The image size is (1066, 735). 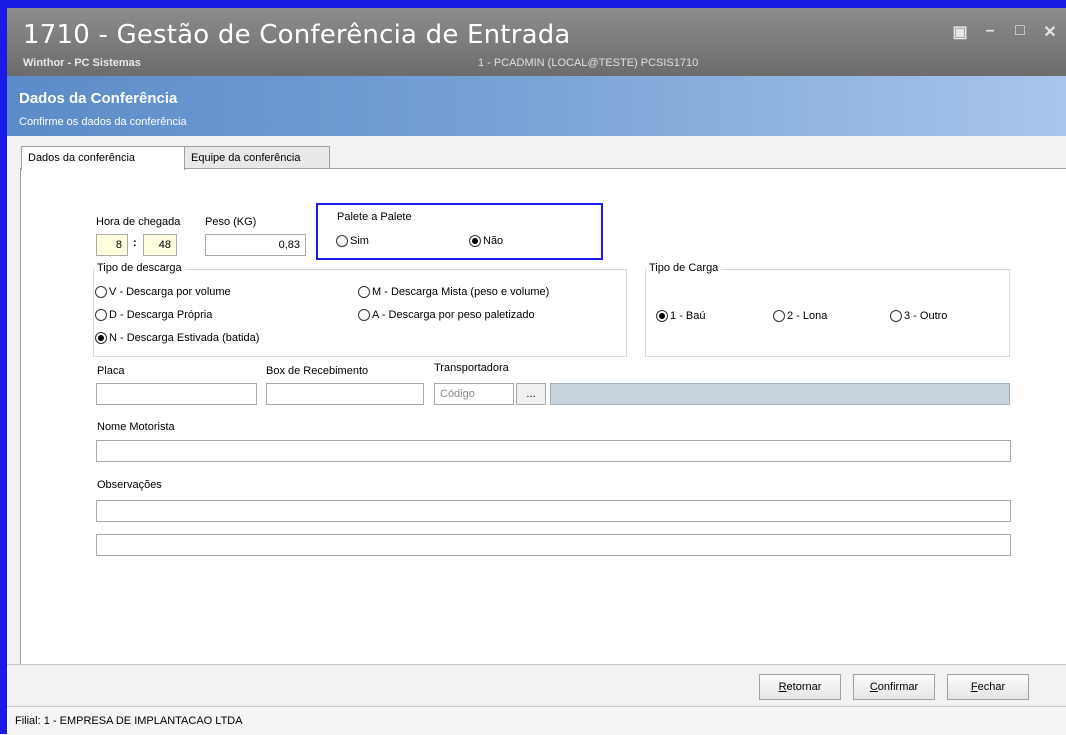 I want to click on box-label: Box de Recebimento, so click(x=317, y=371).